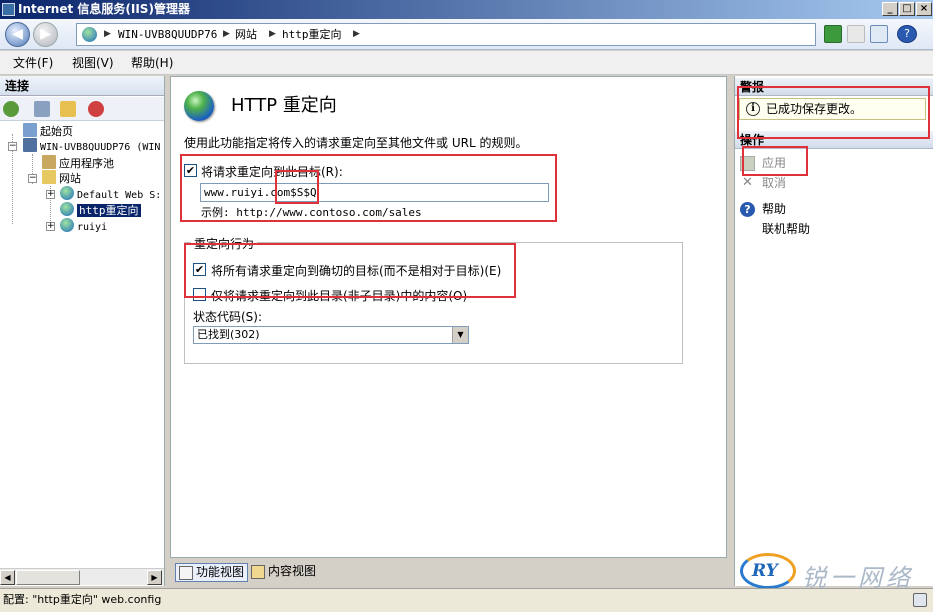  Describe the element at coordinates (450, 572) in the screenshot. I see `view-tabs: 功能视图 内容视图` at that location.